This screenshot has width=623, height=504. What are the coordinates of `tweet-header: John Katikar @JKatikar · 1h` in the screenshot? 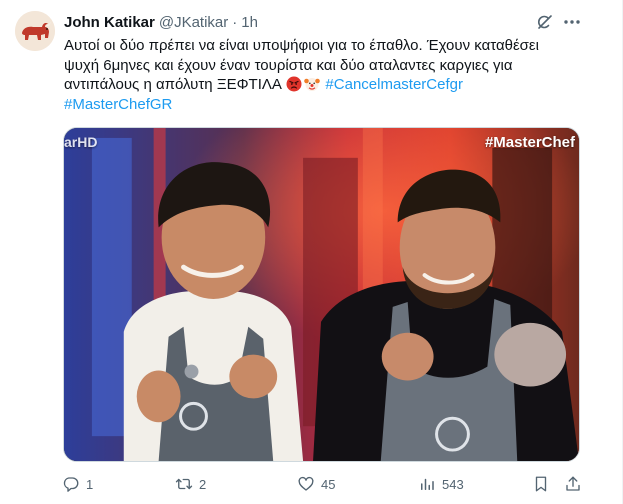 It's located at (161, 22).